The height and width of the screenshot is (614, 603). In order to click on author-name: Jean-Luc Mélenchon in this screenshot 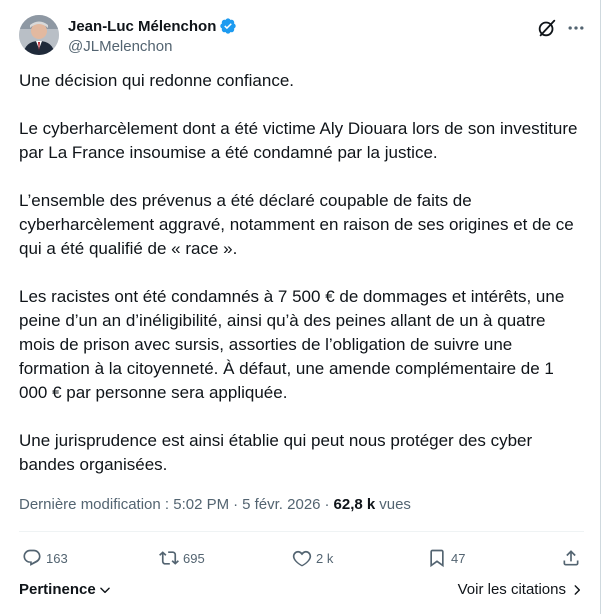, I will do `click(142, 26)`.